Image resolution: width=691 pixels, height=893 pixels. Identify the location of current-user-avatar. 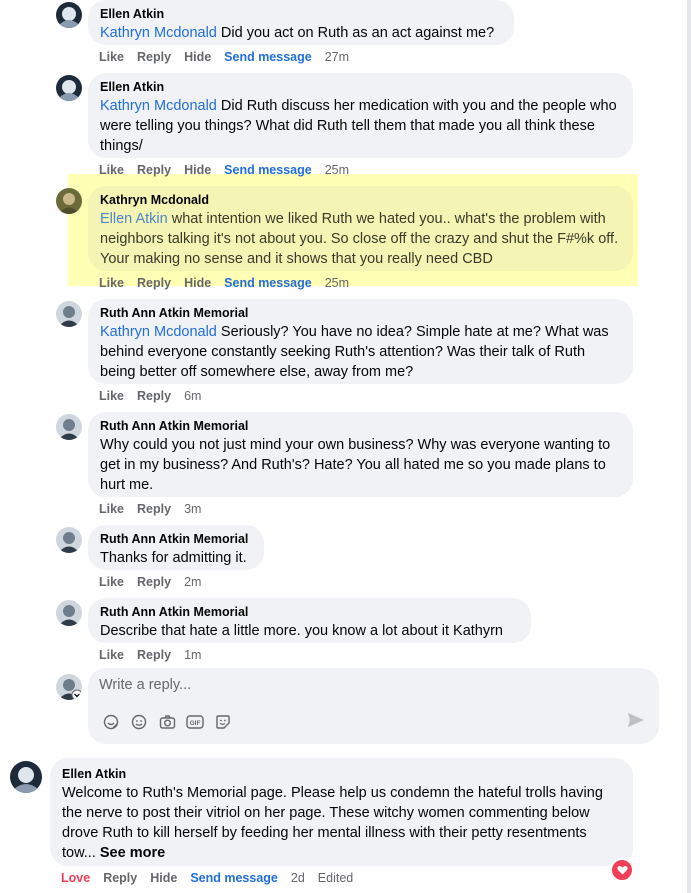
(69, 687).